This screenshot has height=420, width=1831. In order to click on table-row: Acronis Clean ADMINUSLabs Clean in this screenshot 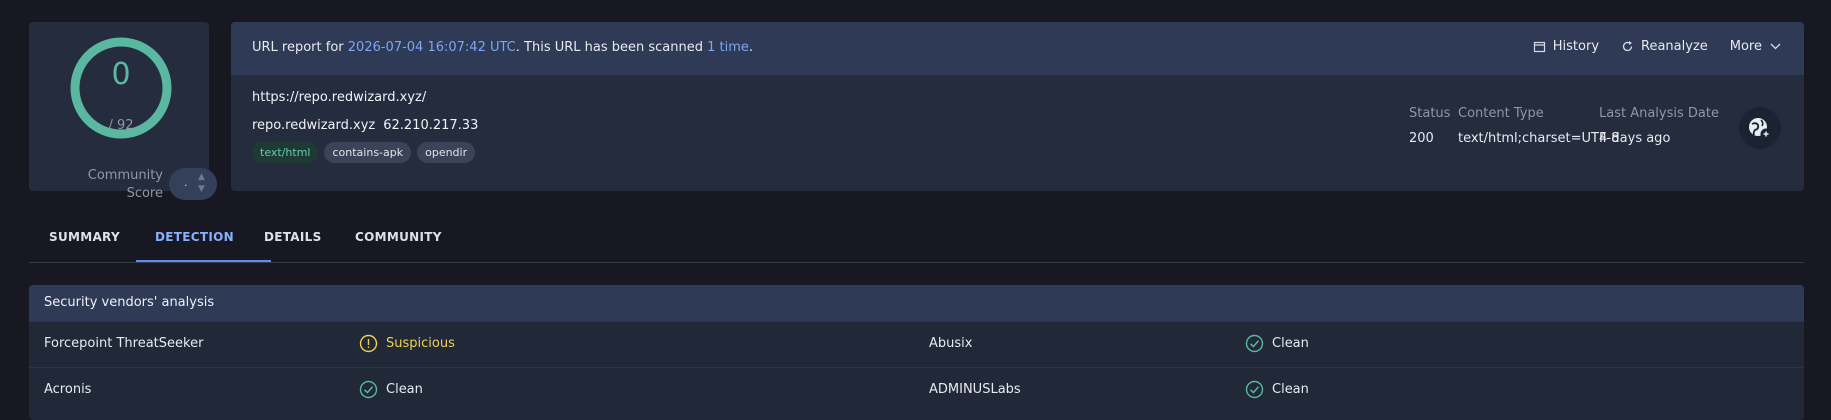, I will do `click(916, 390)`.